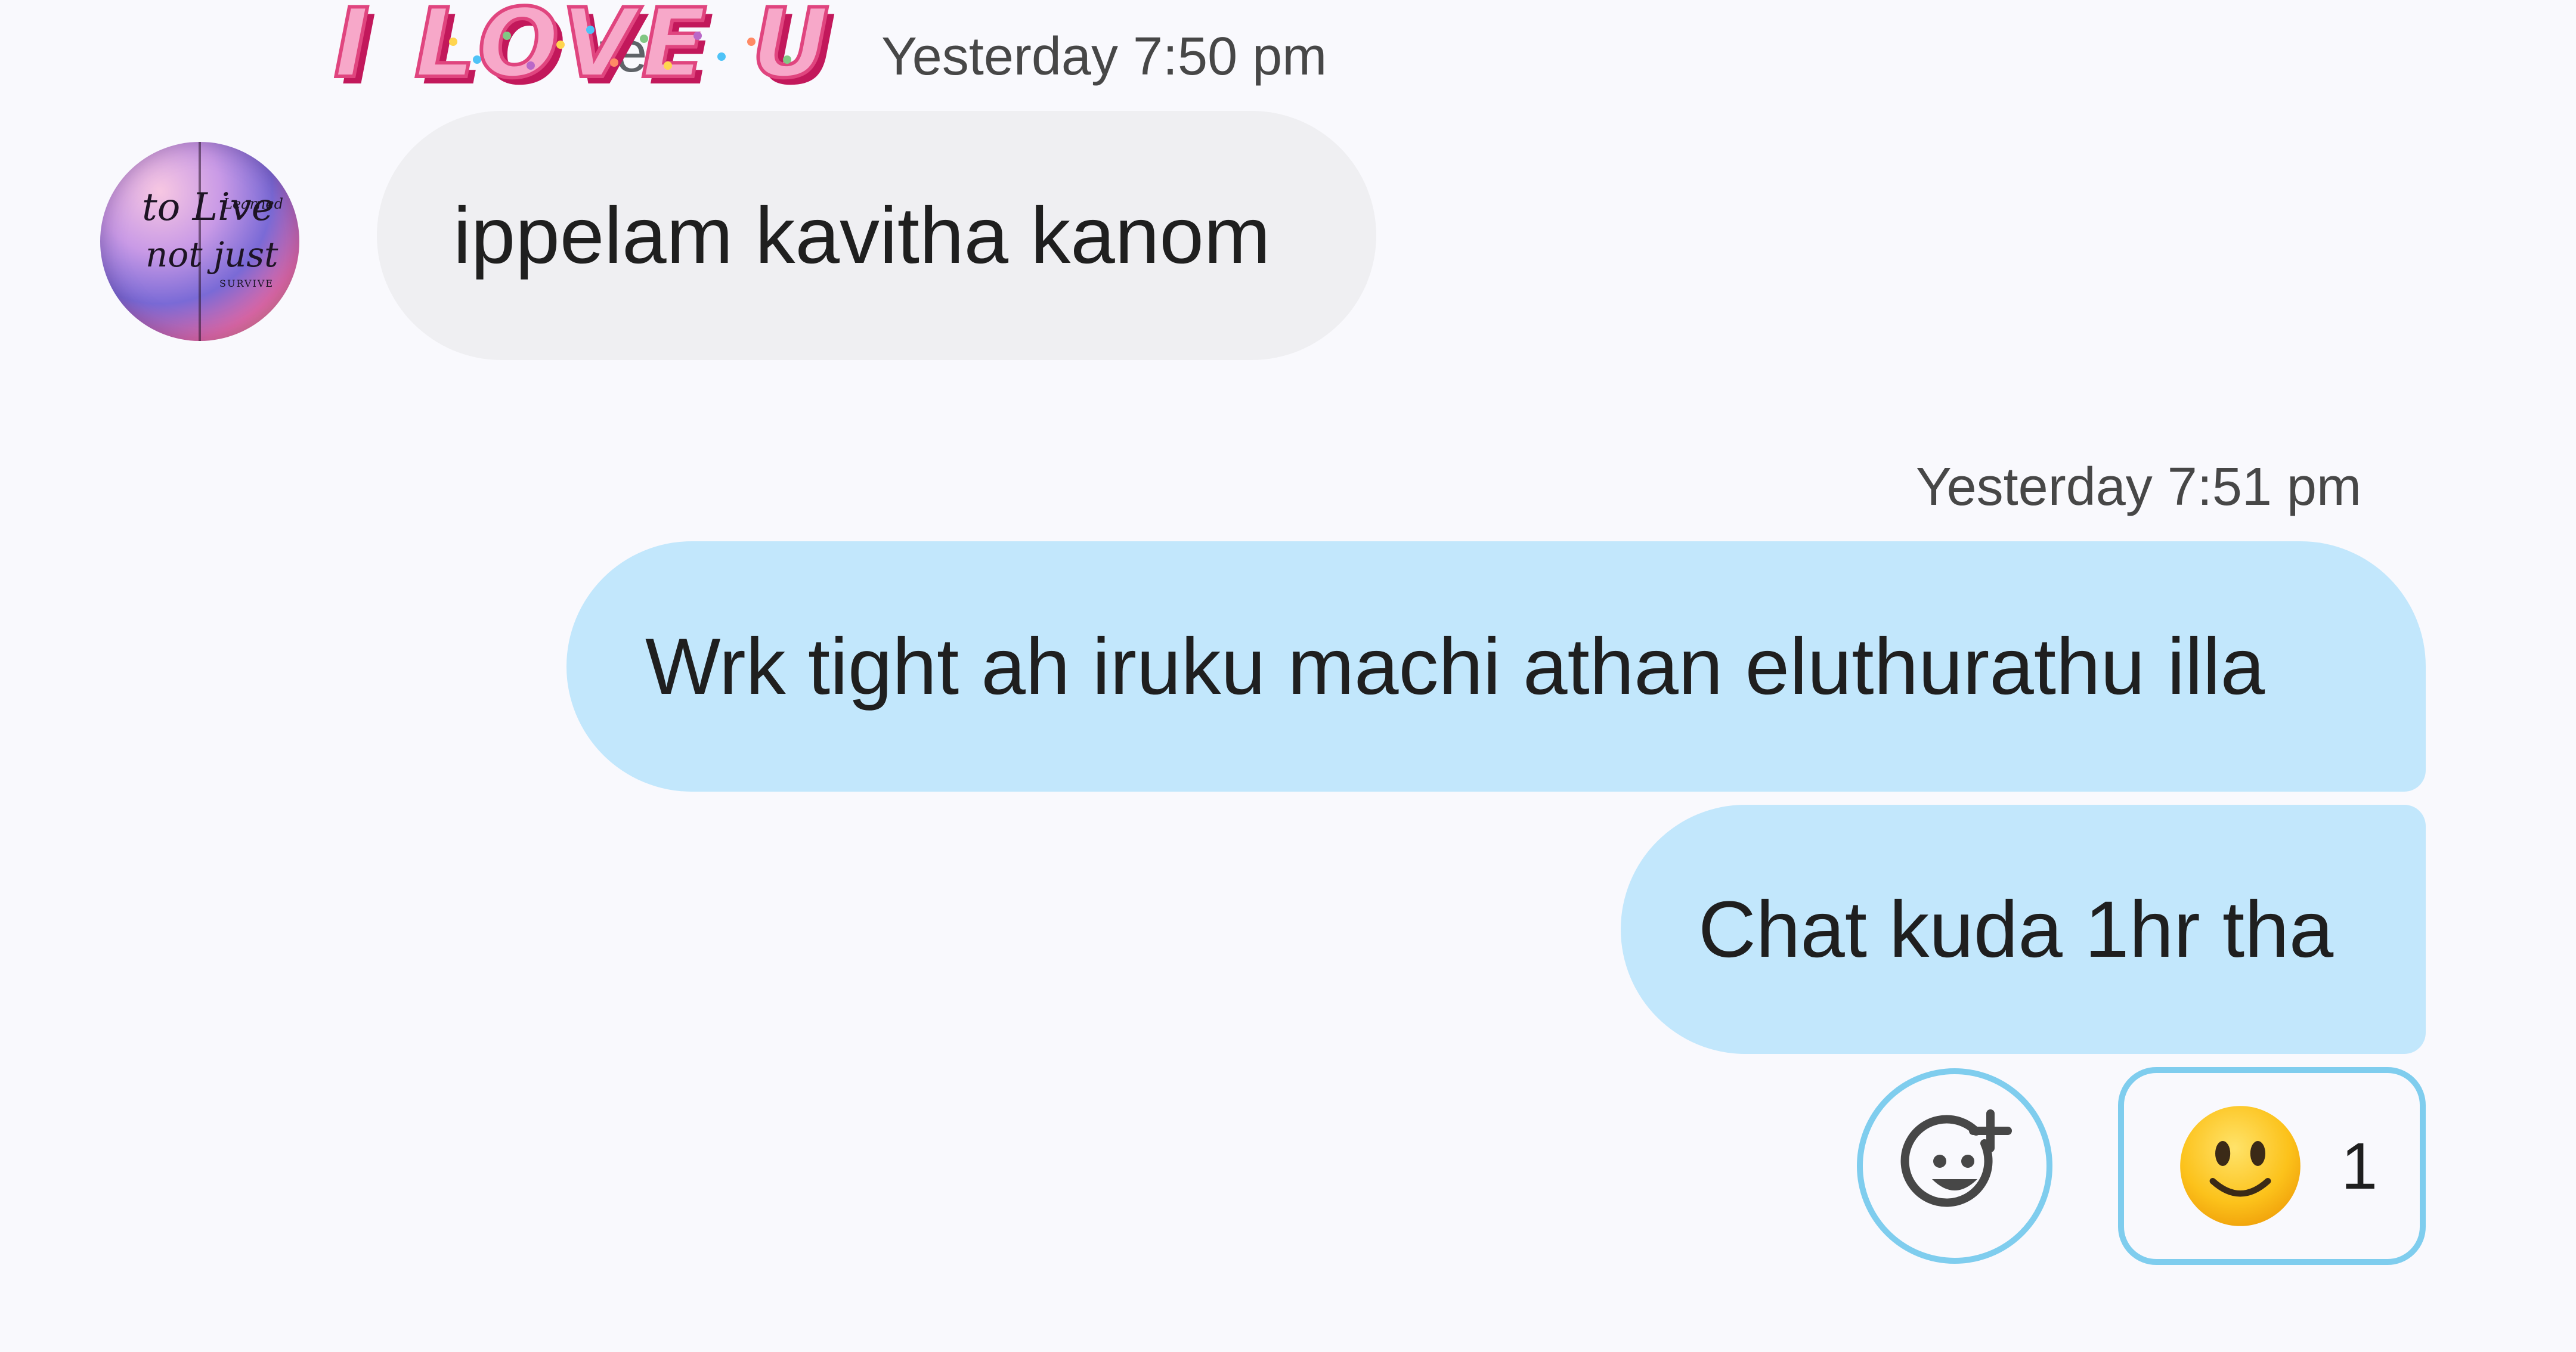 The height and width of the screenshot is (1352, 2576). I want to click on slightly-smiling-face-icon, so click(2241, 1166).